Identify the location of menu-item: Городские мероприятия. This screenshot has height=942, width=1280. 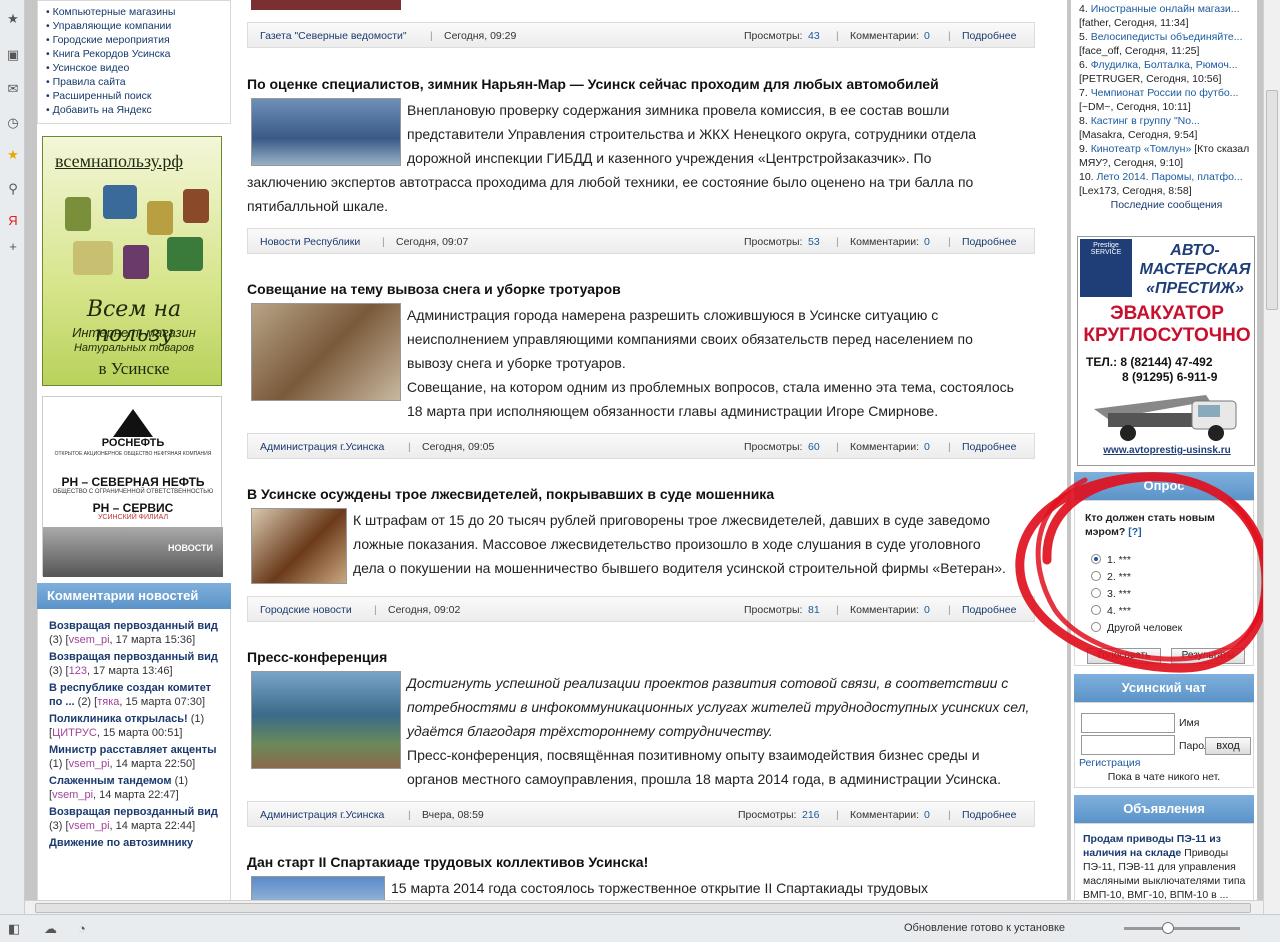
(138, 40).